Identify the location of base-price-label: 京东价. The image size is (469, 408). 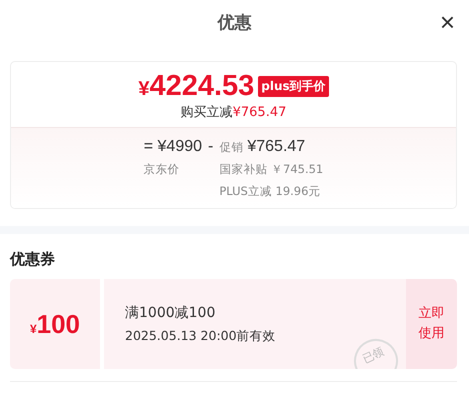
(162, 169).